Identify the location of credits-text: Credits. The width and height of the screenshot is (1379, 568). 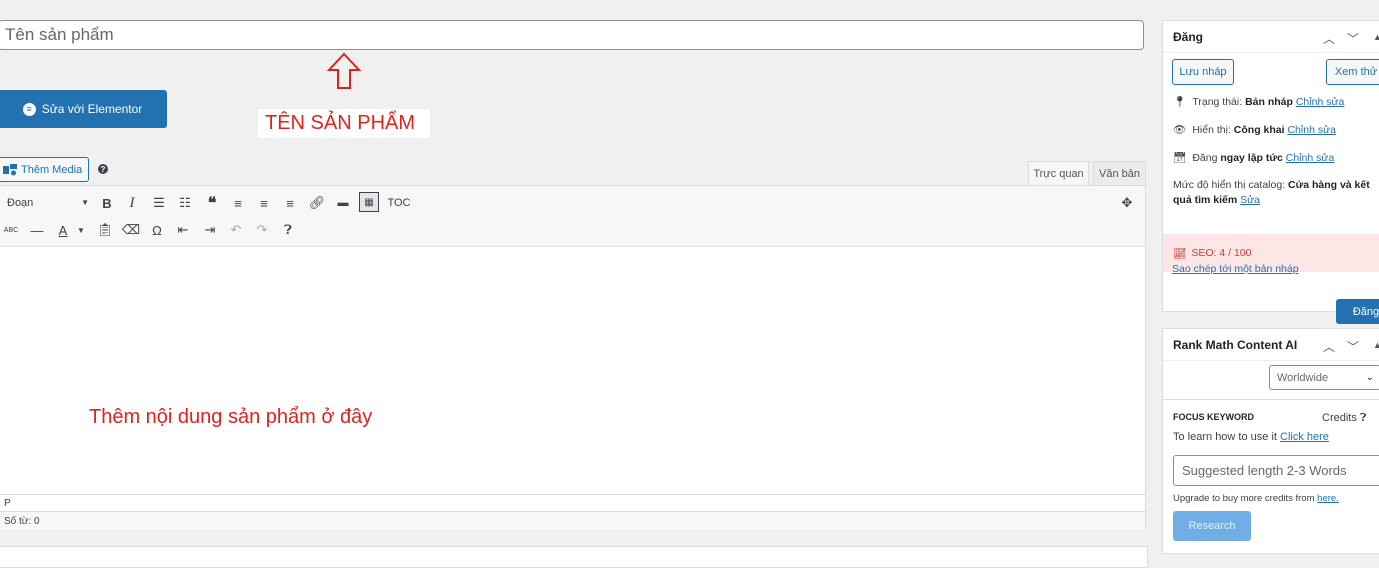
(1339, 418).